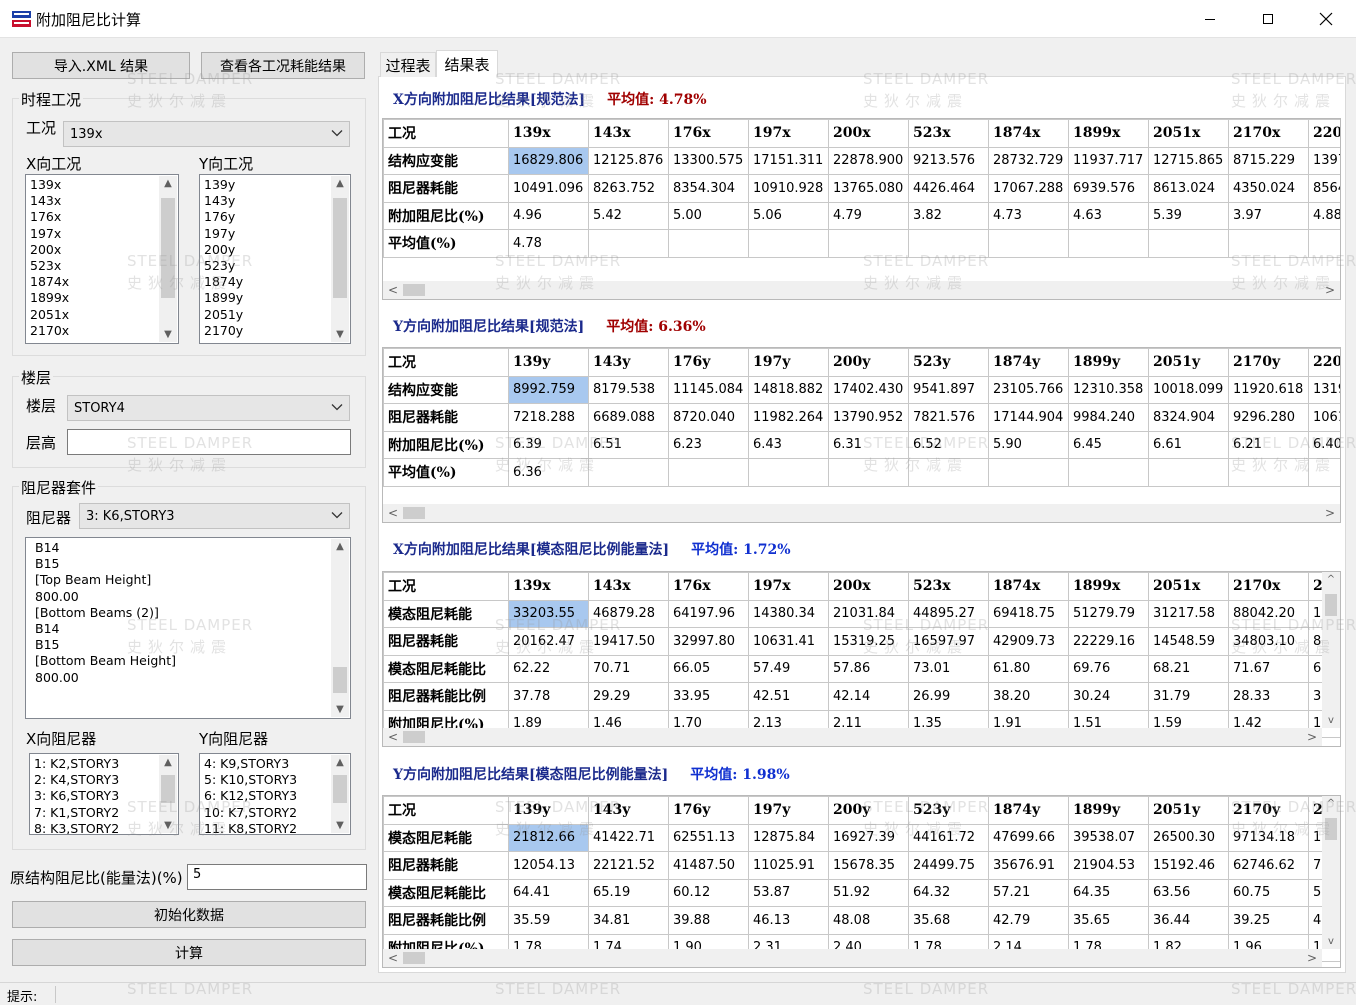 This screenshot has height=1005, width=1356. What do you see at coordinates (948, 865) in the screenshot?
I see `table-cell: 24499.75` at bounding box center [948, 865].